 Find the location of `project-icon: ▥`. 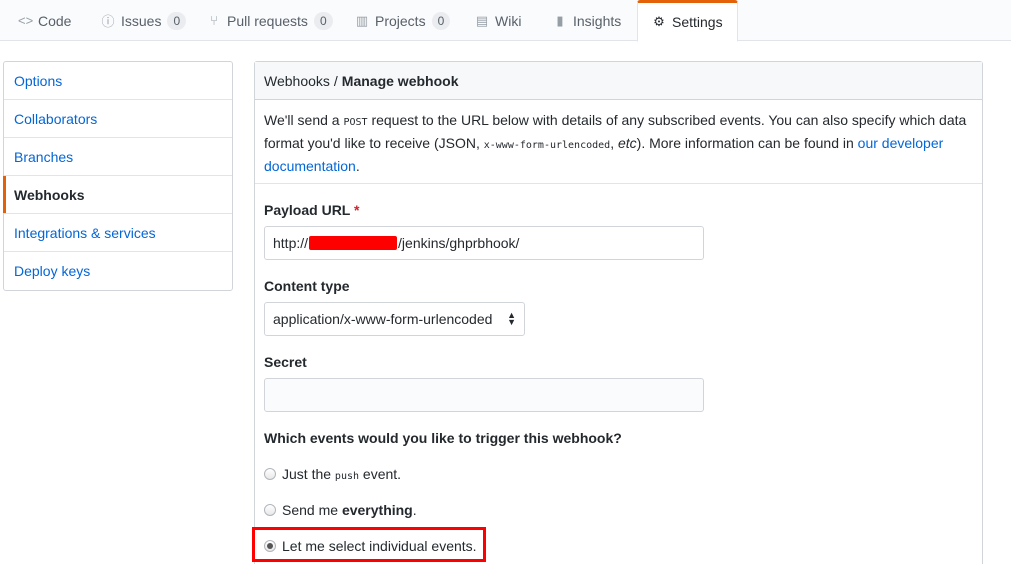

project-icon: ▥ is located at coordinates (362, 20).